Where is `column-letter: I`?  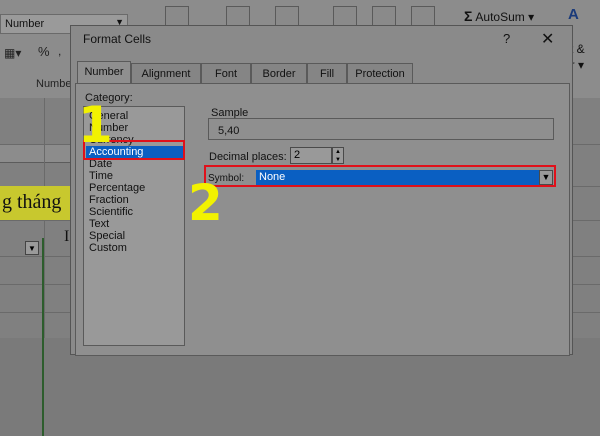 column-letter: I is located at coordinates (67, 236).